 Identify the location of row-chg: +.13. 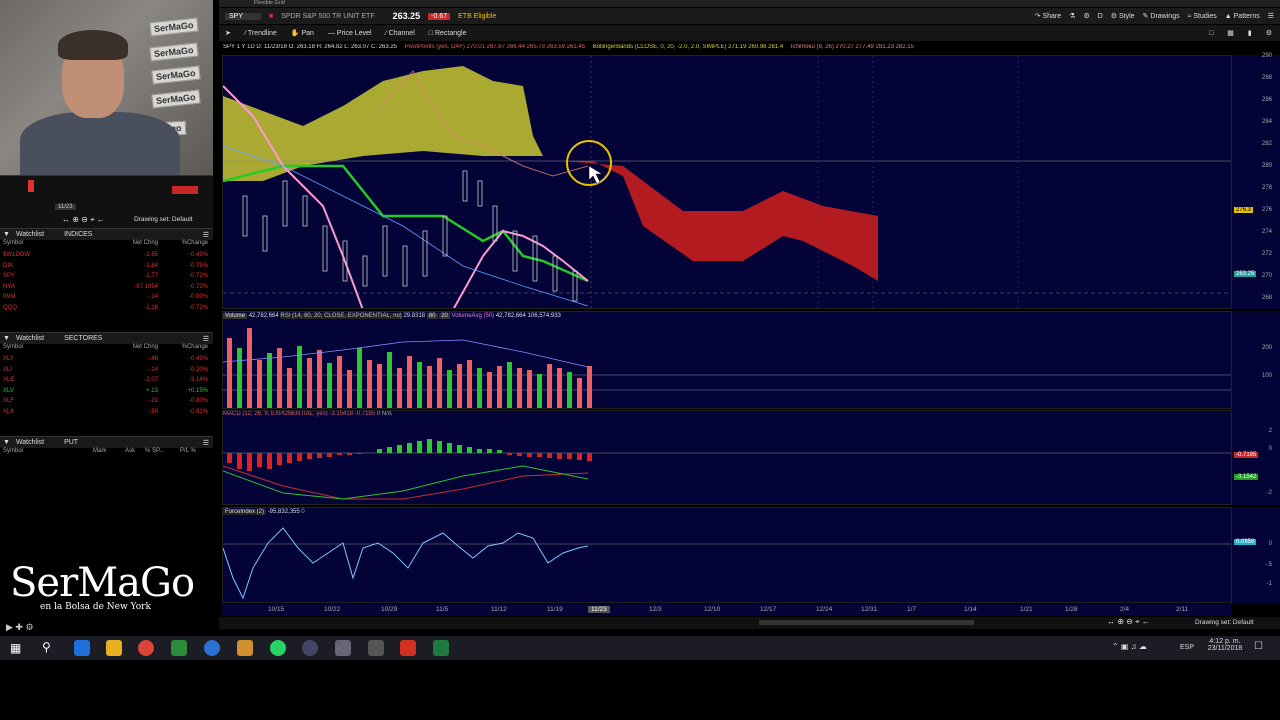
(152, 390).